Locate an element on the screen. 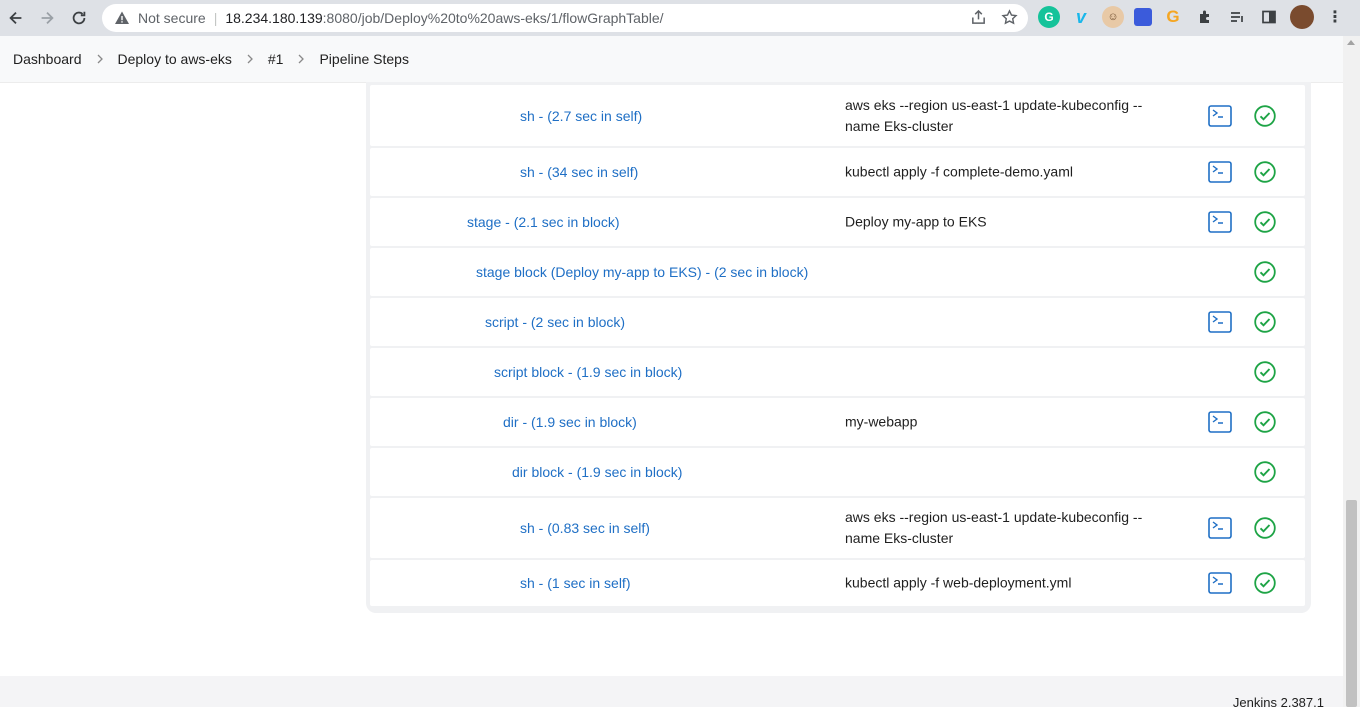 The width and height of the screenshot is (1360, 707). side-panel-icon is located at coordinates (1269, 17).